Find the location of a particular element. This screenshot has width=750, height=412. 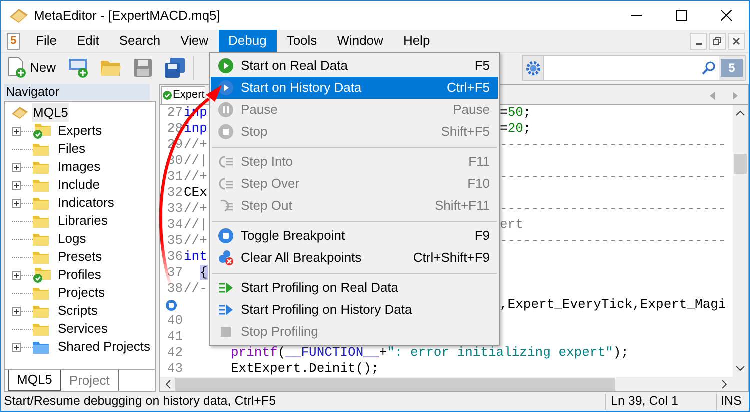

close-icon is located at coordinates (736, 41).